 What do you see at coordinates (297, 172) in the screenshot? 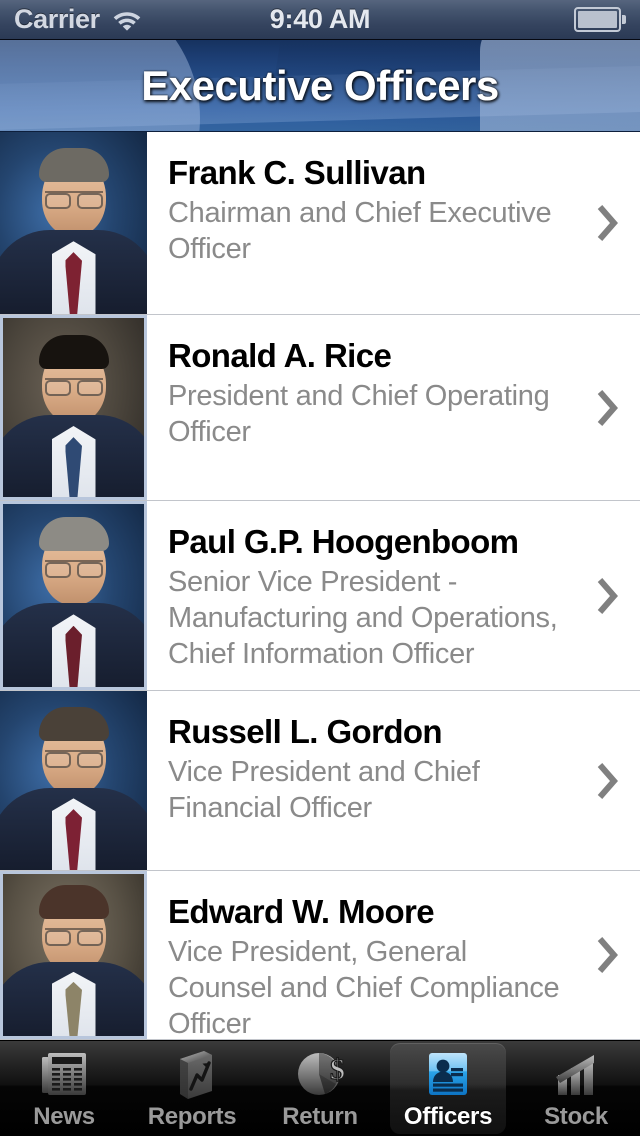
I see `officer-name: Frank C. Sullivan` at bounding box center [297, 172].